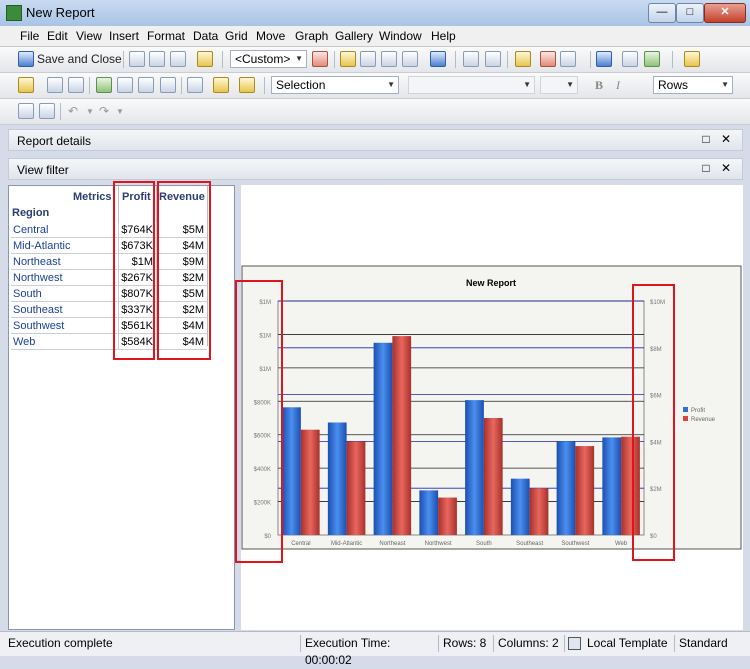 The width and height of the screenshot is (750, 669). Describe the element at coordinates (354, 36) in the screenshot. I see `menu-gallery: Gallery` at that location.